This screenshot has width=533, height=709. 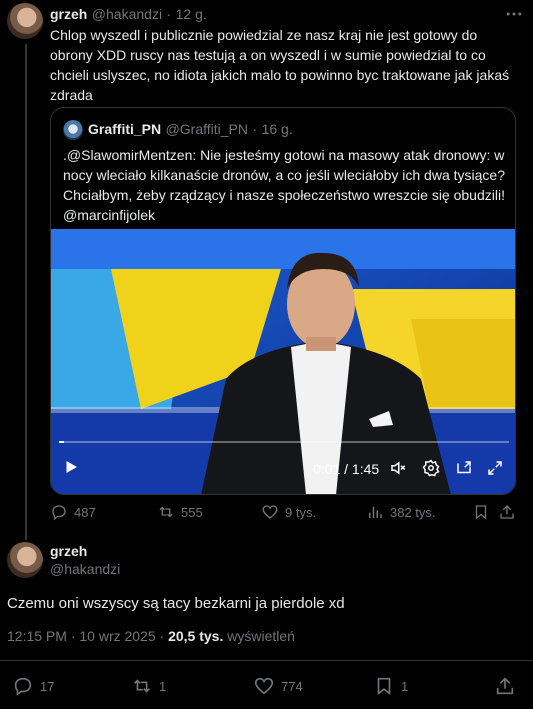 I want to click on bookmark-button, so click(x=481, y=512).